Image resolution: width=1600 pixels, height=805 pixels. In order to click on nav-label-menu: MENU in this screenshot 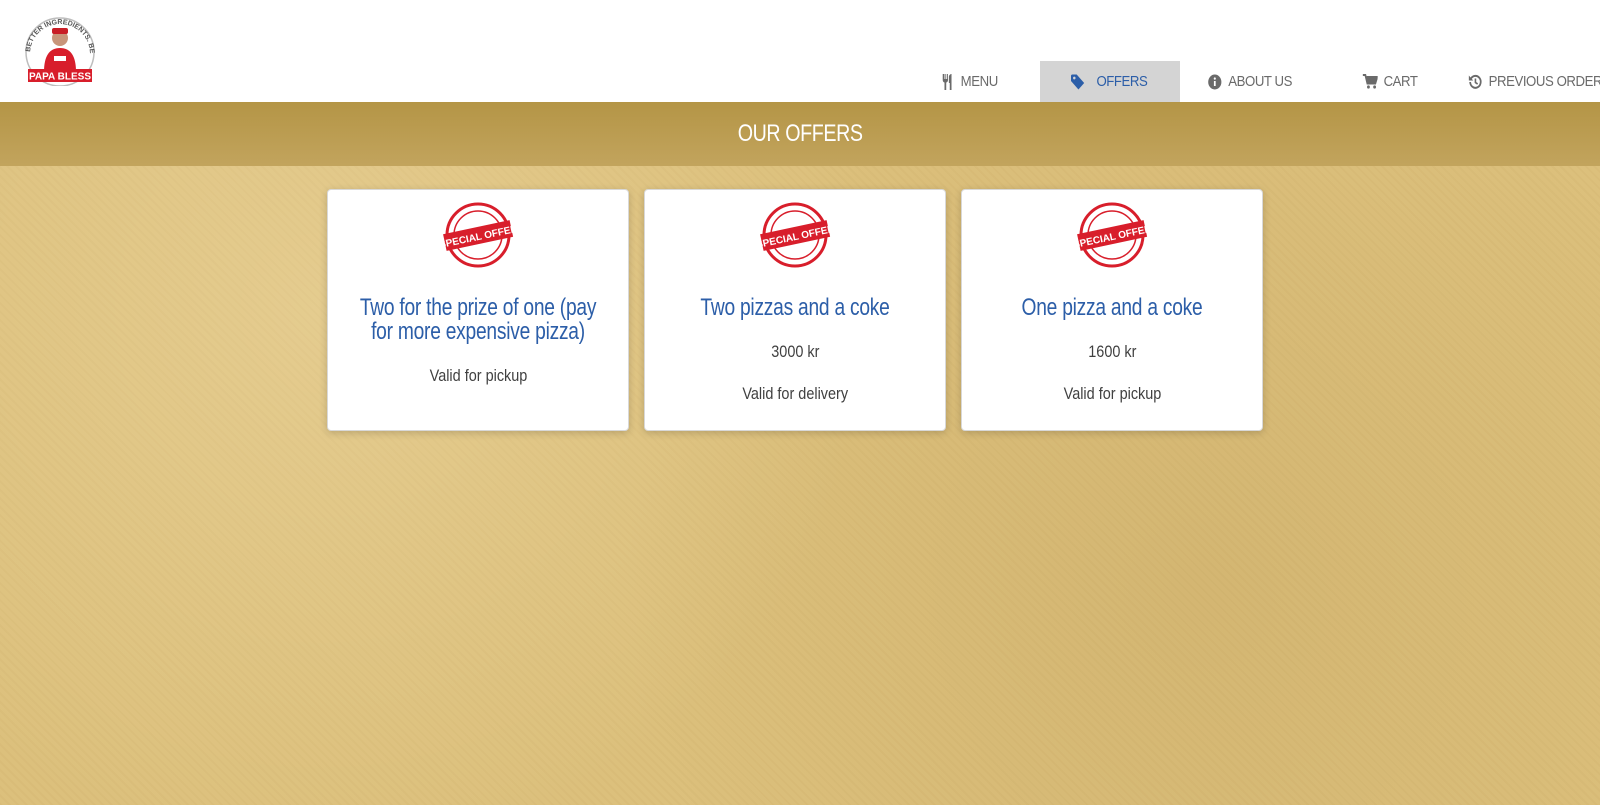, I will do `click(979, 81)`.